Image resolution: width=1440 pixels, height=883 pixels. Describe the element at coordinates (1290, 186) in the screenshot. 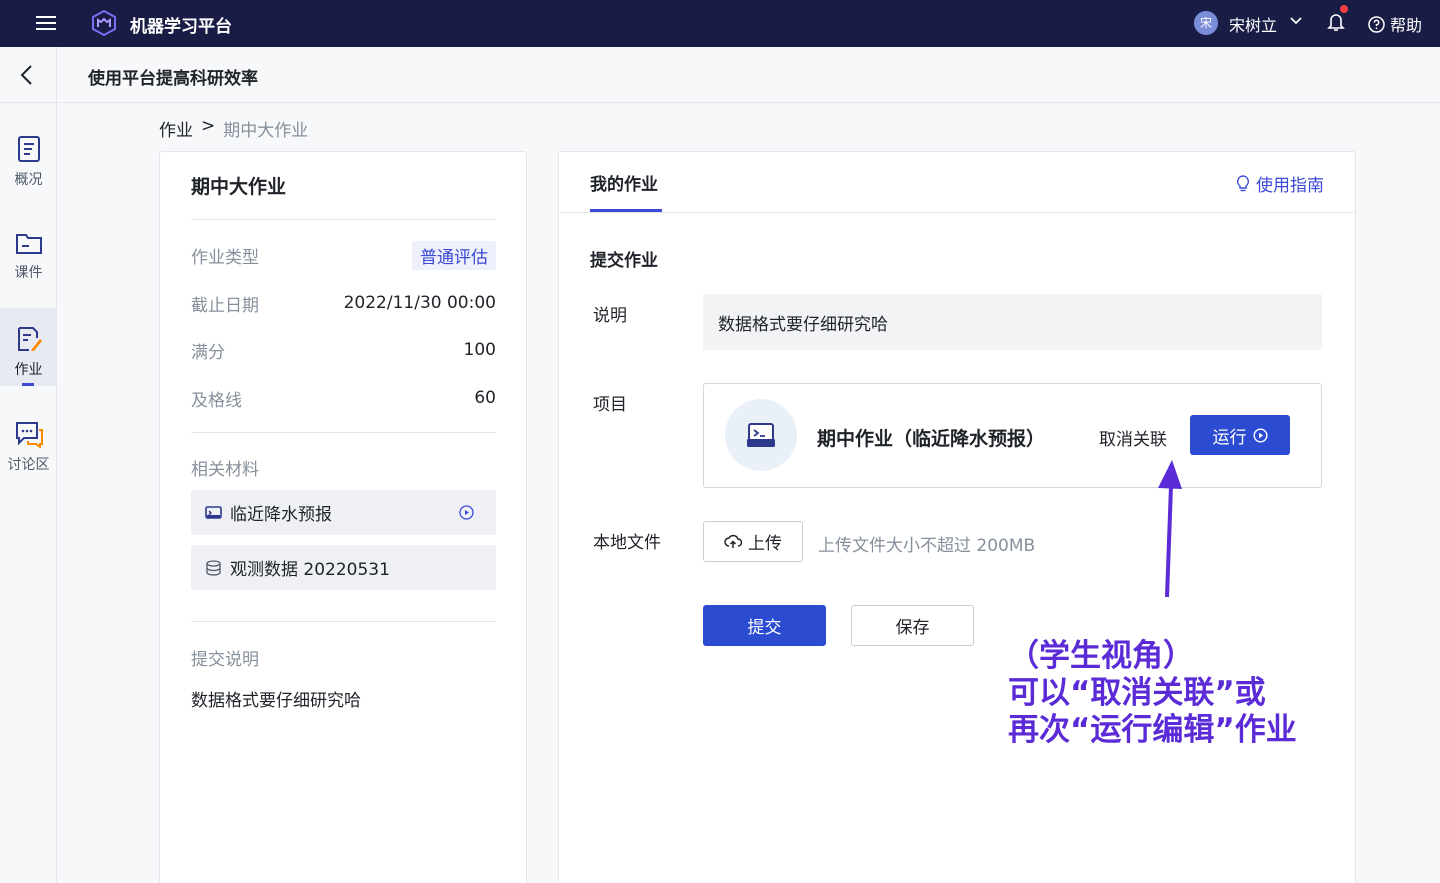

I see `guide-label: 使用指南` at that location.